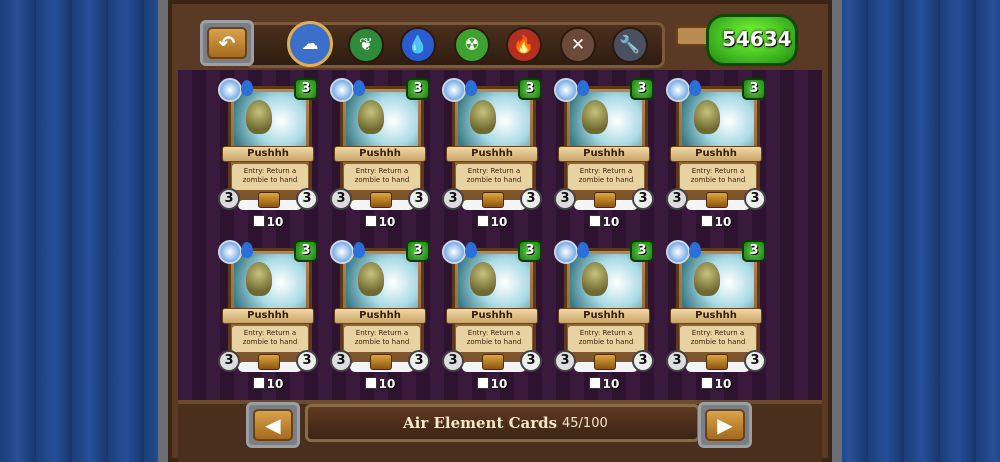 This screenshot has height=462, width=1000. Describe the element at coordinates (480, 423) in the screenshot. I see `collection-title: Air Element Cards` at that location.